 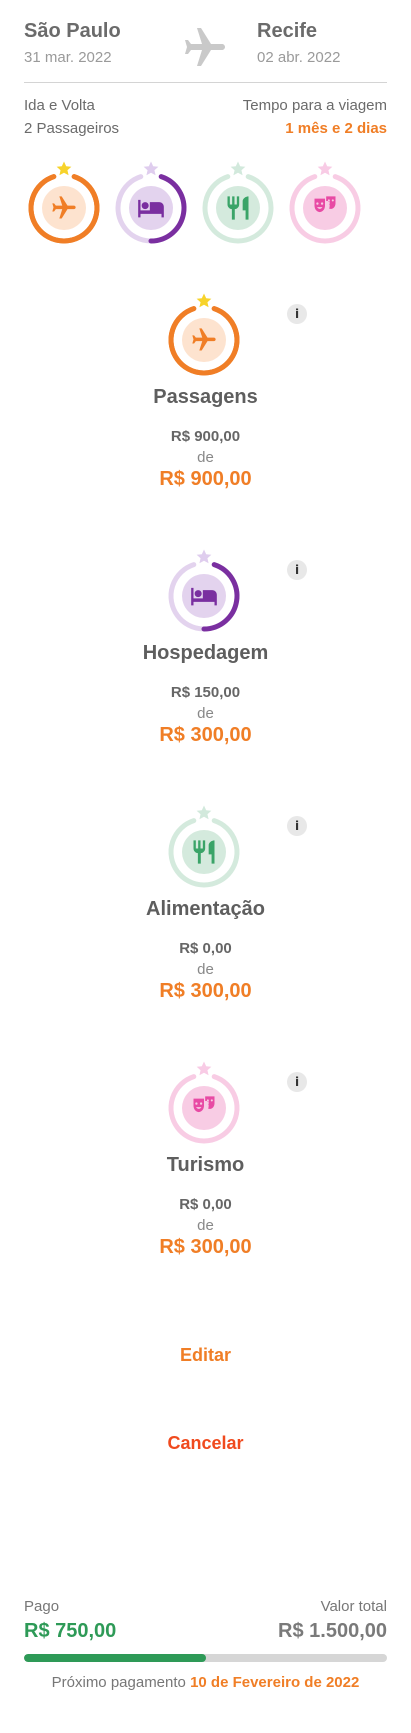 I want to click on next-payment-date: 10 de Fevereiro de 2022, so click(x=275, y=1682).